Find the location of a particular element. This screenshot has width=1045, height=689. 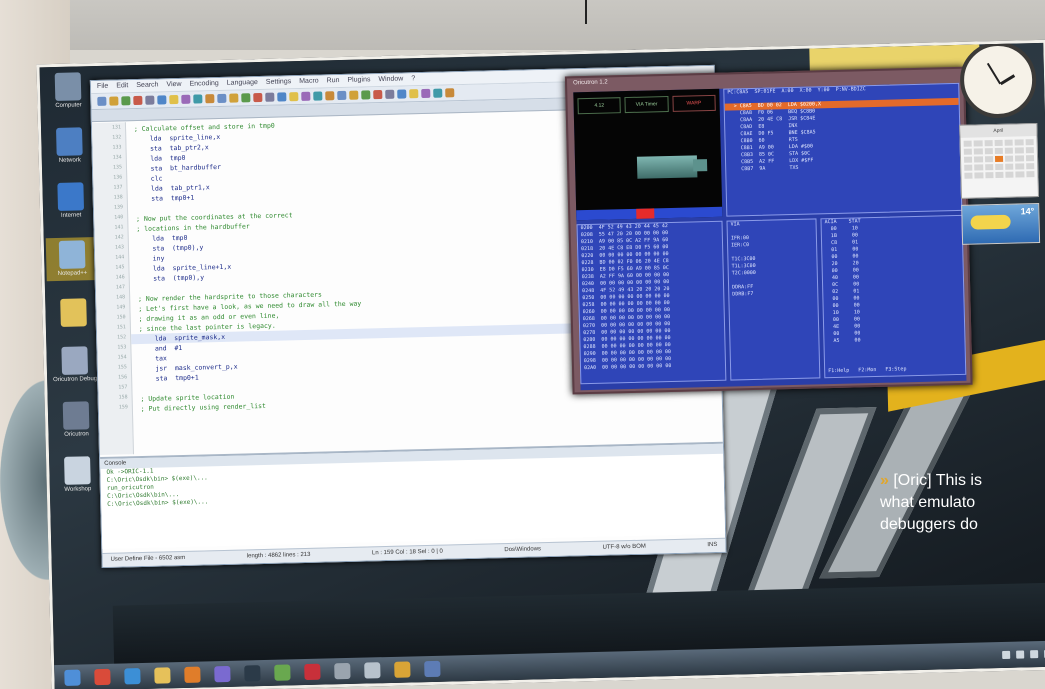

chrome-icon is located at coordinates (102, 677).